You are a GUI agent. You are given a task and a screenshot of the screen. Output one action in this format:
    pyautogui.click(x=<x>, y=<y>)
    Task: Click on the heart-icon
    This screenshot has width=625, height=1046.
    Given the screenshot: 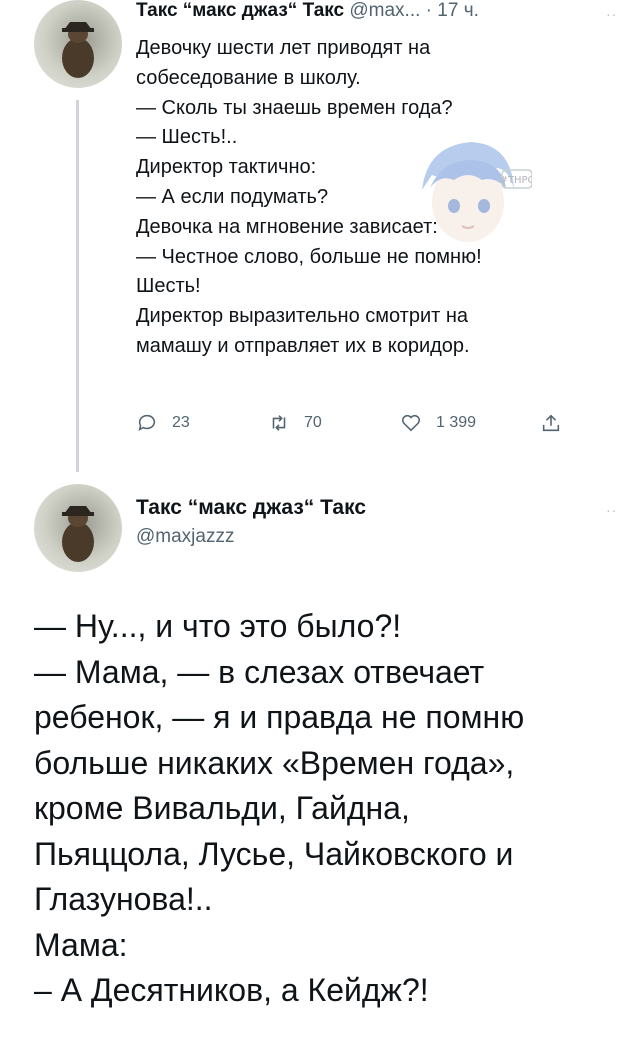 What is the action you would take?
    pyautogui.click(x=411, y=423)
    